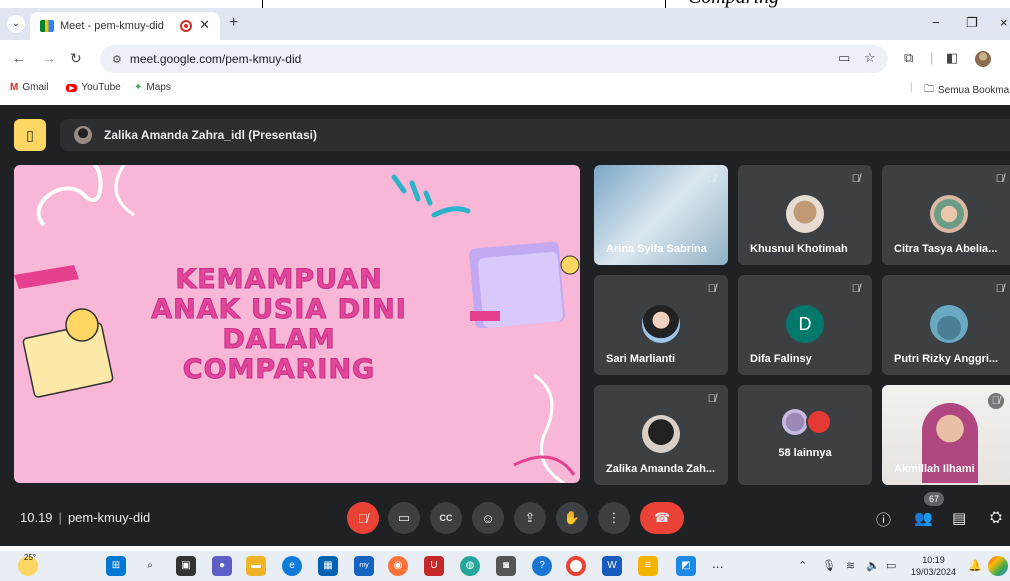 The width and height of the screenshot is (1010, 581). What do you see at coordinates (116, 566) in the screenshot?
I see `start-icon: ⊞` at bounding box center [116, 566].